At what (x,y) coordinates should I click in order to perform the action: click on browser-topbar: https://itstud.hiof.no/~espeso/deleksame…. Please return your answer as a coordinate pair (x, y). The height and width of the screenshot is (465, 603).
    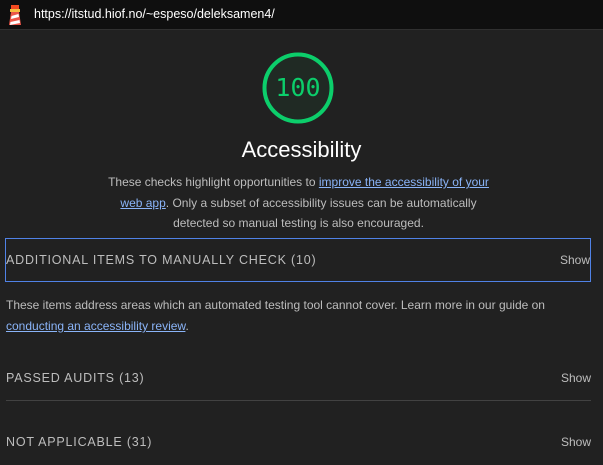
    Looking at the image, I should click on (301, 15).